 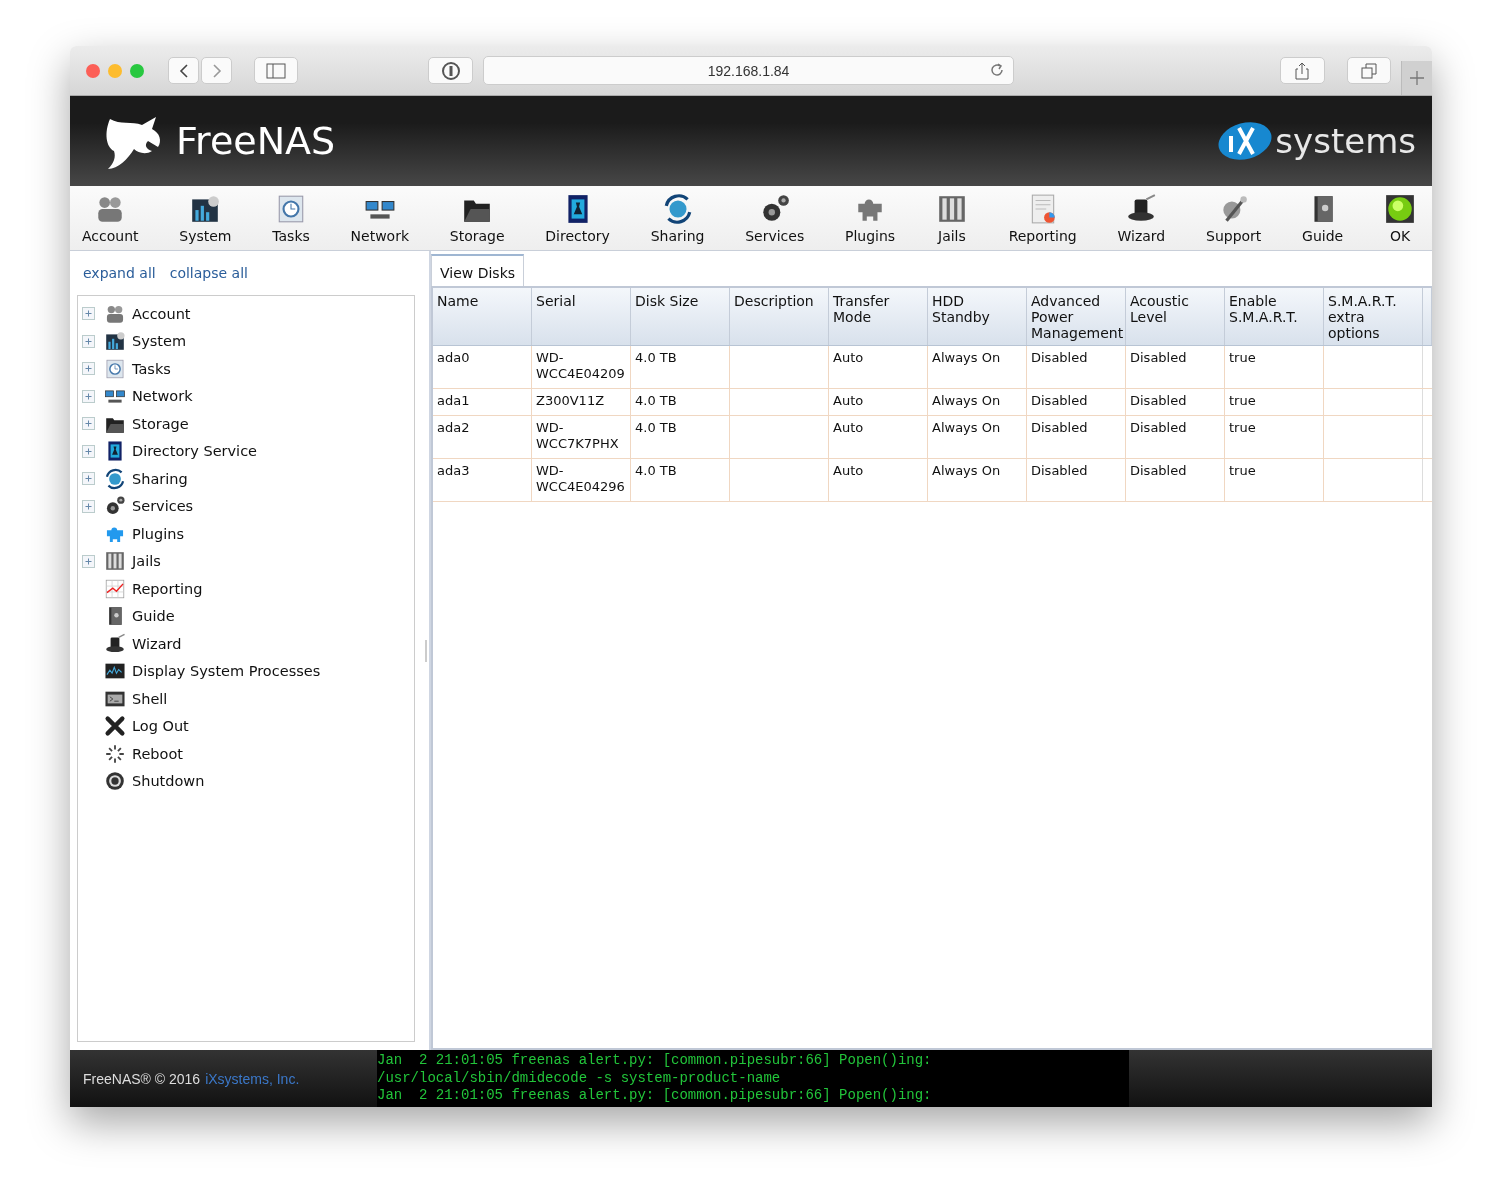 What do you see at coordinates (677, 218) in the screenshot?
I see `toolbar-button: Sharing` at bounding box center [677, 218].